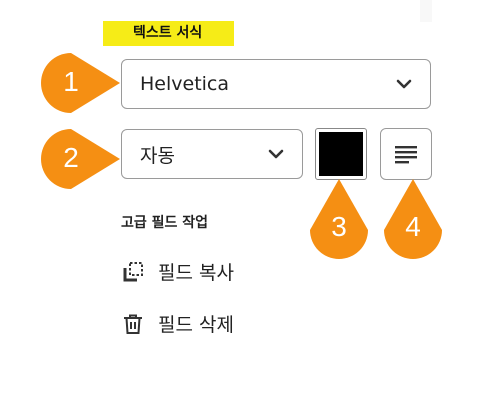 This screenshot has height=401, width=488. What do you see at coordinates (413, 226) in the screenshot?
I see `callout-number-4: 4` at bounding box center [413, 226].